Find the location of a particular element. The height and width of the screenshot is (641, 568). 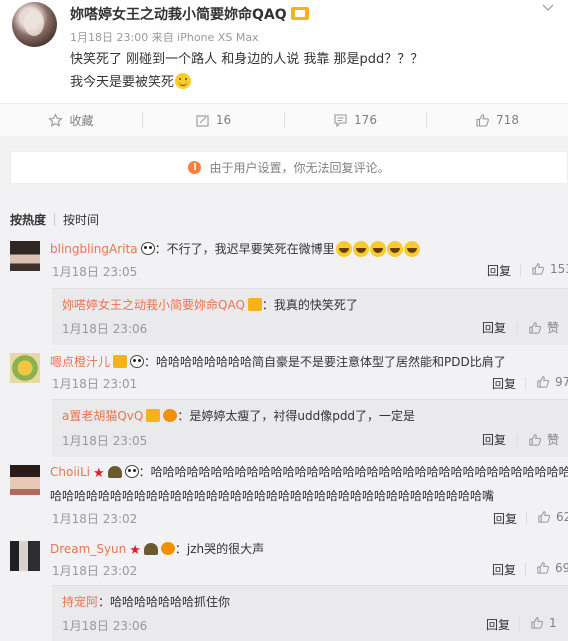

comment-body: Dream_Syun ★ ：jzh哭的很大声 is located at coordinates (157, 550).